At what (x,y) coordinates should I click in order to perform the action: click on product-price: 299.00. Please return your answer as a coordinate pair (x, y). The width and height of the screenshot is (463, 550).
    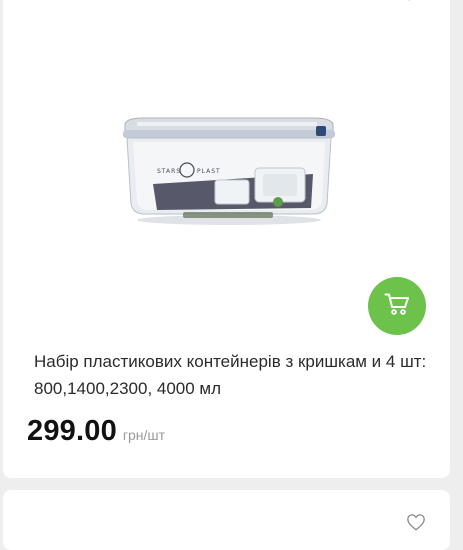
    Looking at the image, I should click on (72, 431).